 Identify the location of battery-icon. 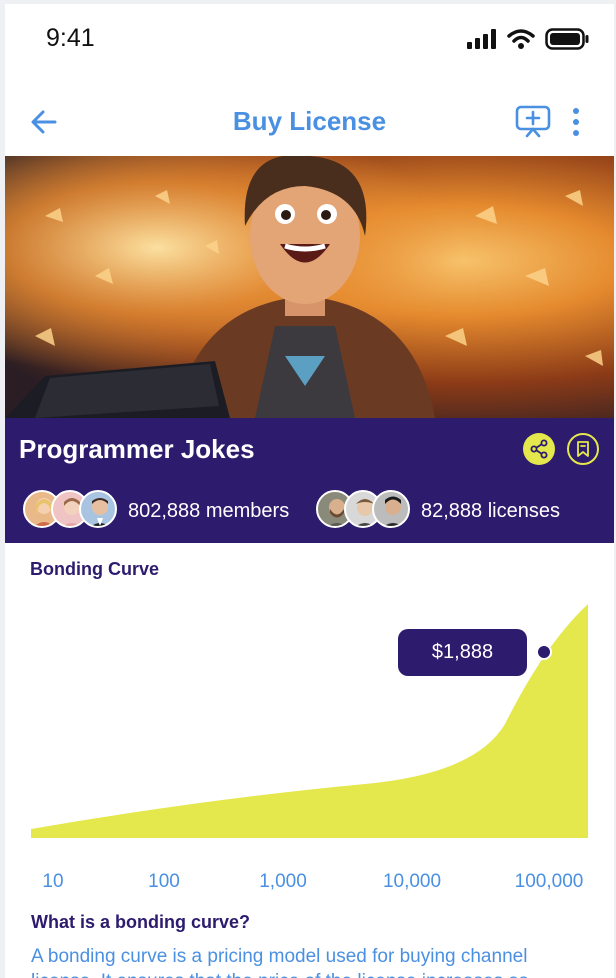
(567, 39).